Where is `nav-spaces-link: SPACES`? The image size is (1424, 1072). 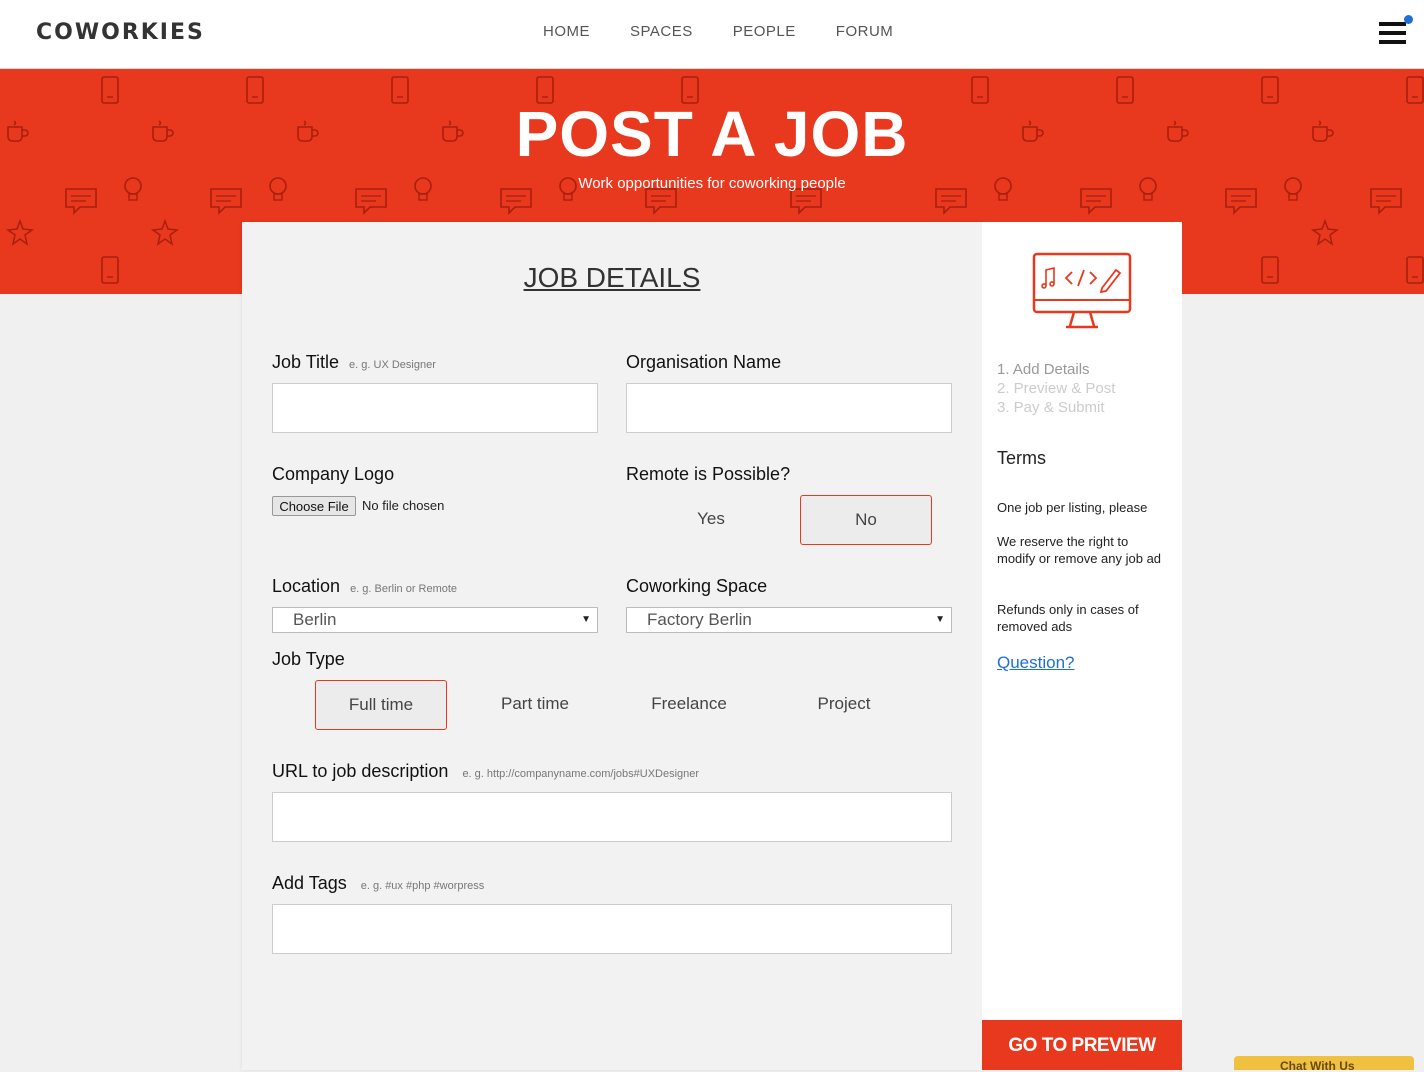 nav-spaces-link: SPACES is located at coordinates (661, 31).